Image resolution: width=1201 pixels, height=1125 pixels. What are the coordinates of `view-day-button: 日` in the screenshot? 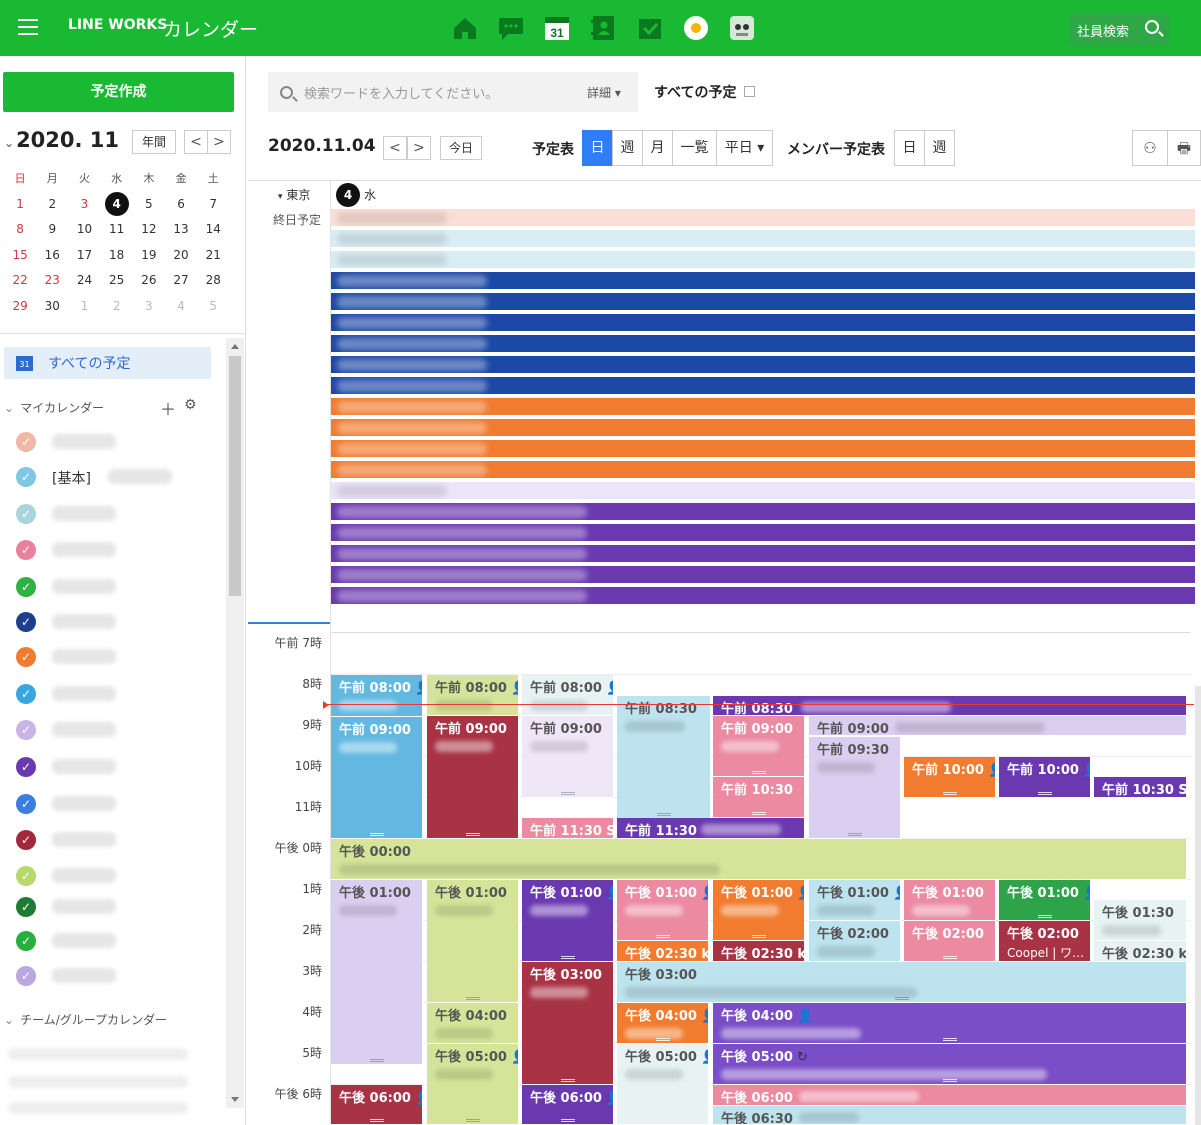 It's located at (597, 148).